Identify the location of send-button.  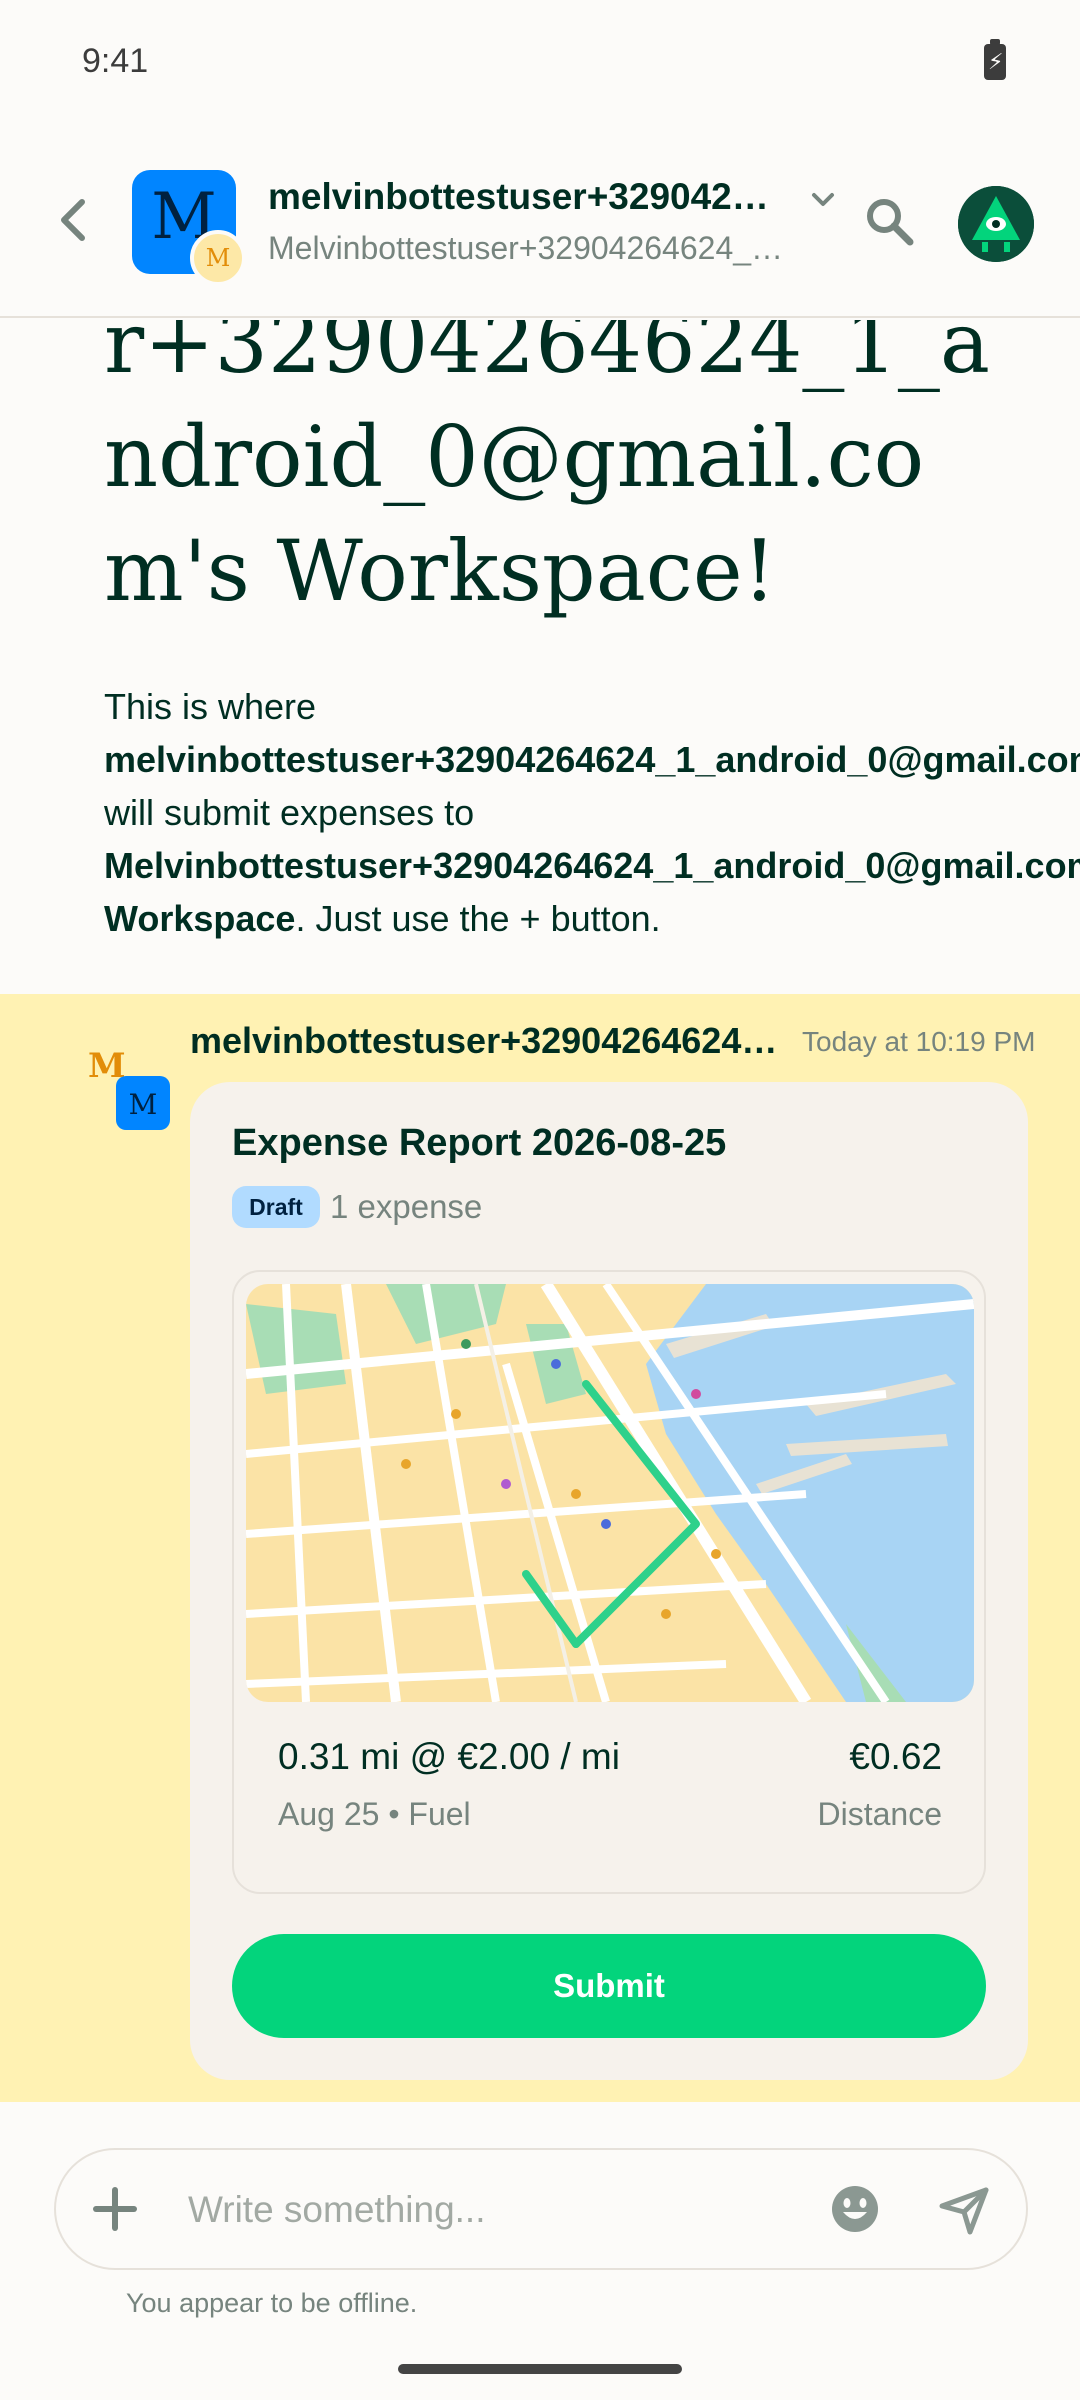
(964, 2210).